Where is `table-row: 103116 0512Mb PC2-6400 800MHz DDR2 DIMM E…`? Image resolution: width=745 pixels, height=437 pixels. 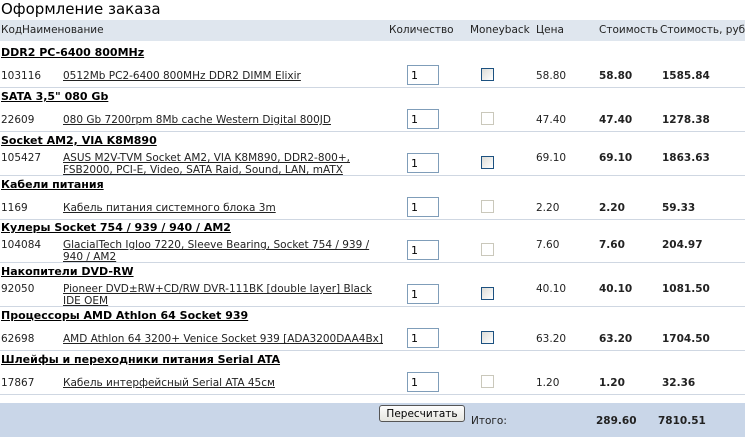
table-row: 103116 0512Mb PC2-6400 800MHz DDR2 DIMM E… is located at coordinates (372, 74).